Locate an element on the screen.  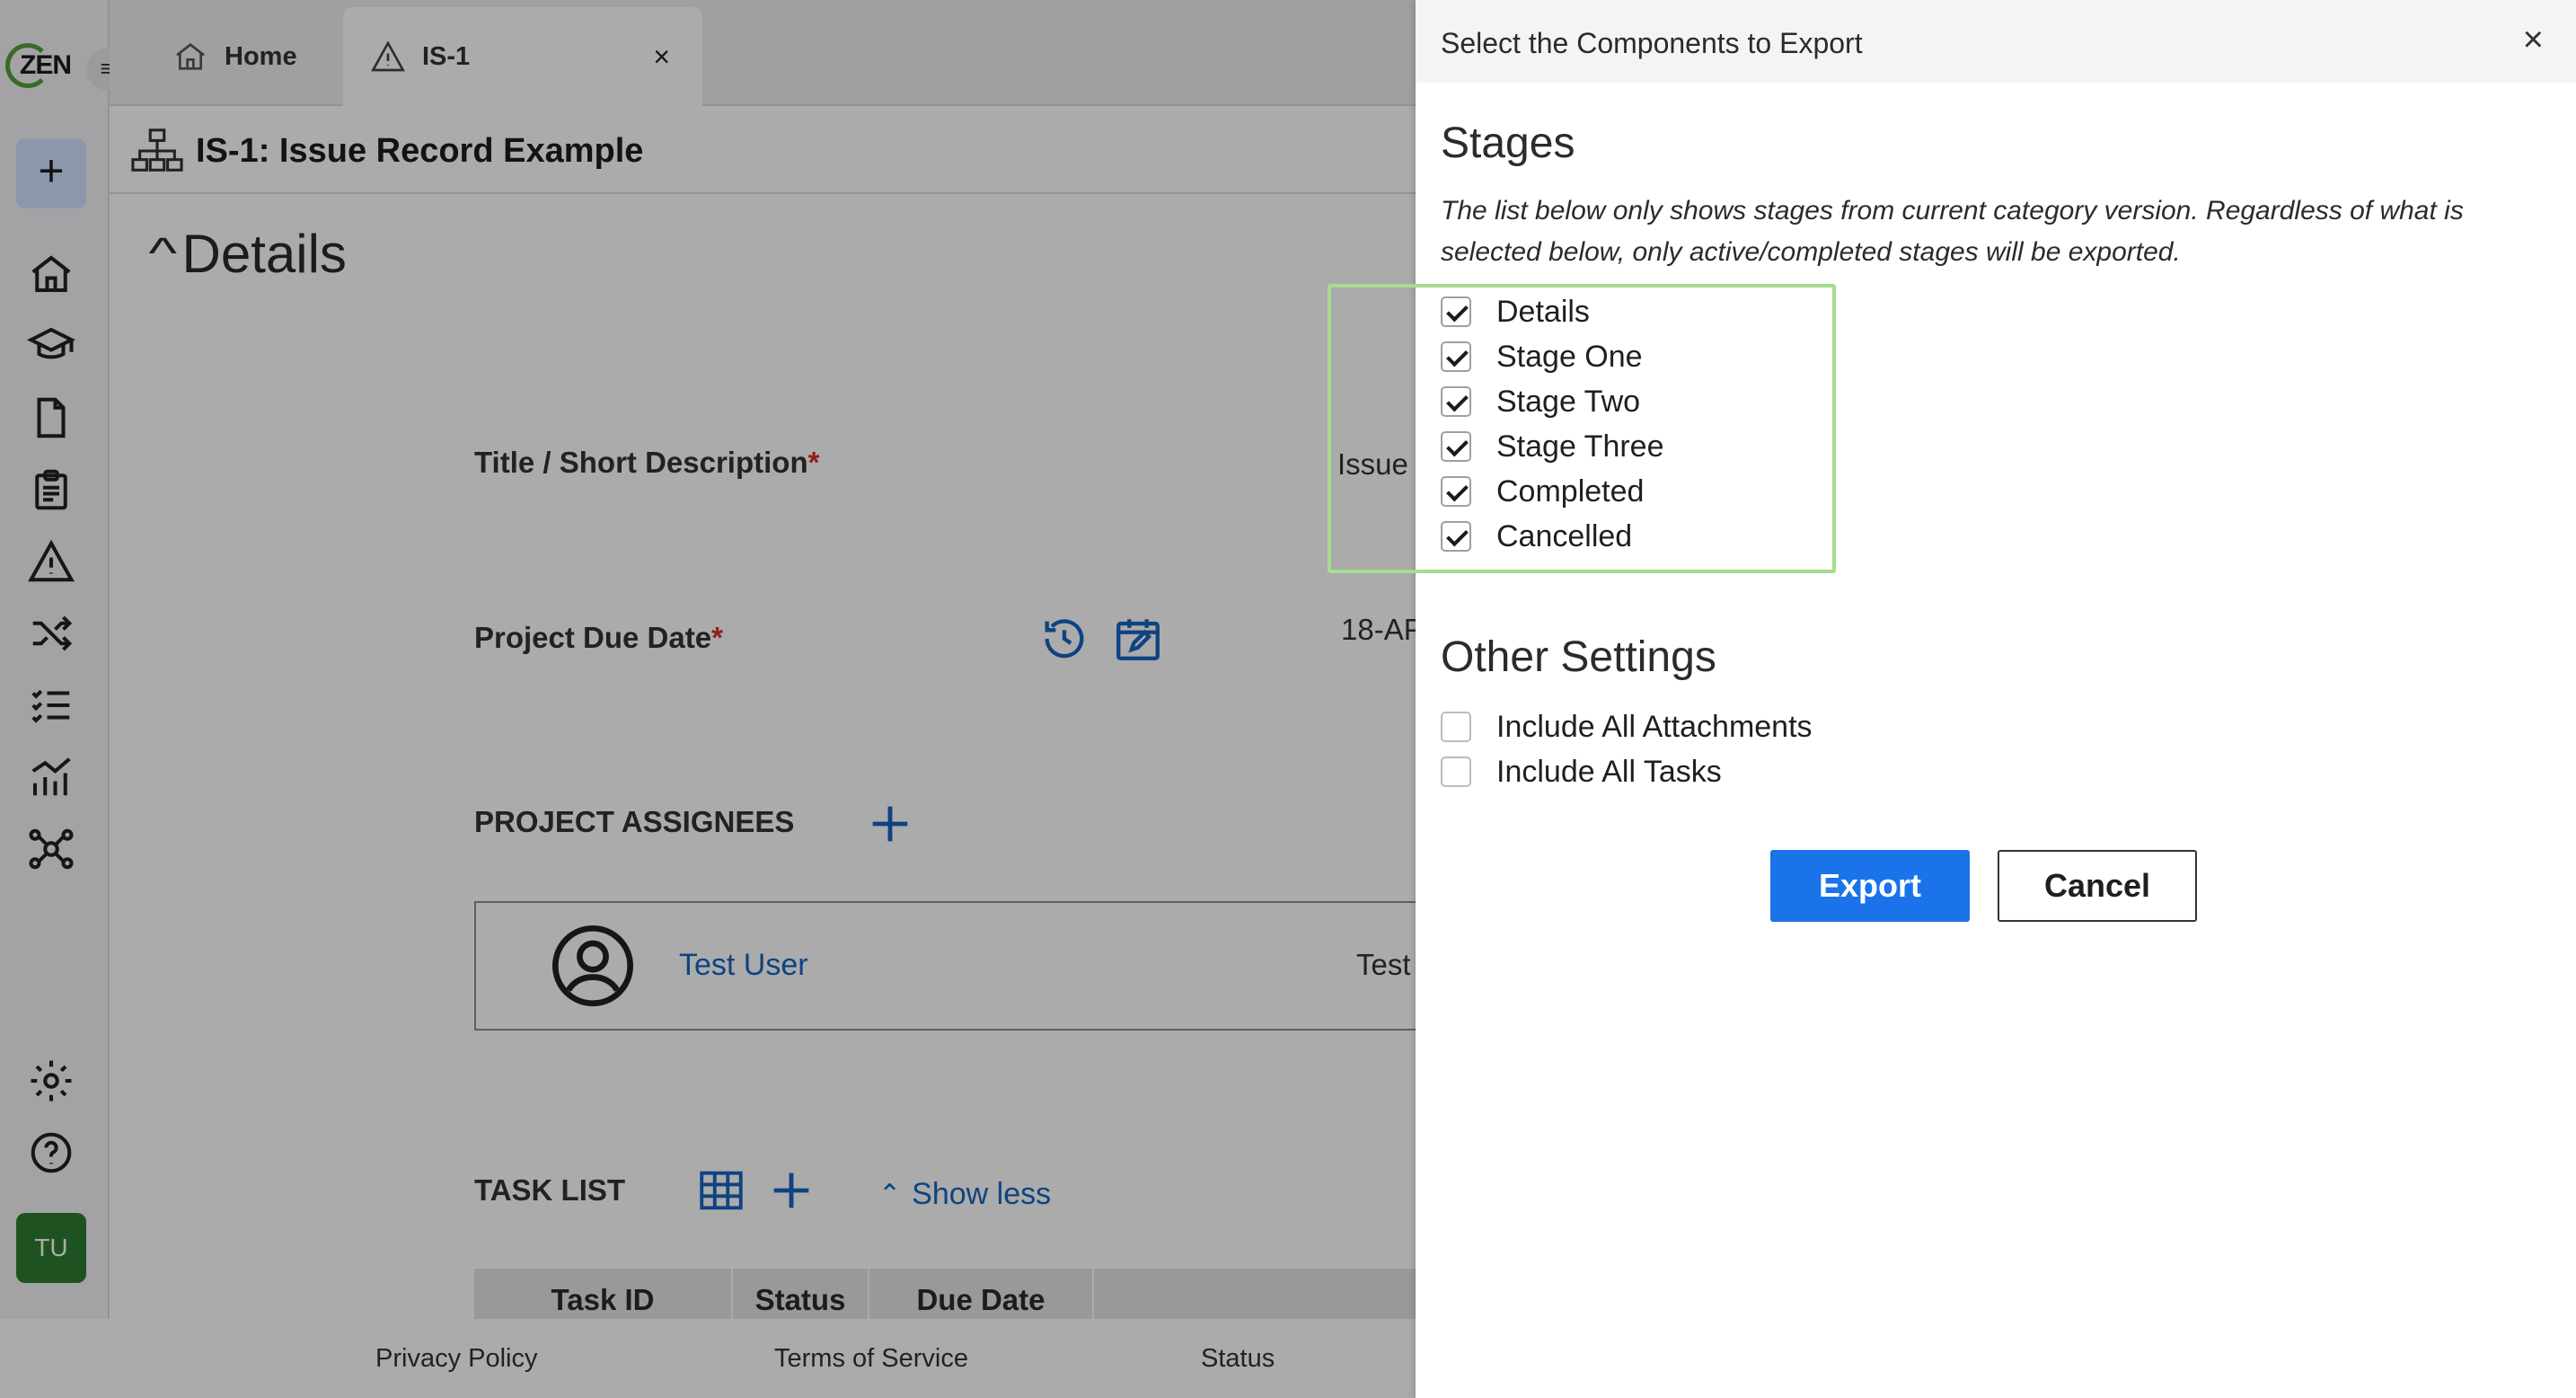
other-settings-heading: Other Settings is located at coordinates (1578, 657).